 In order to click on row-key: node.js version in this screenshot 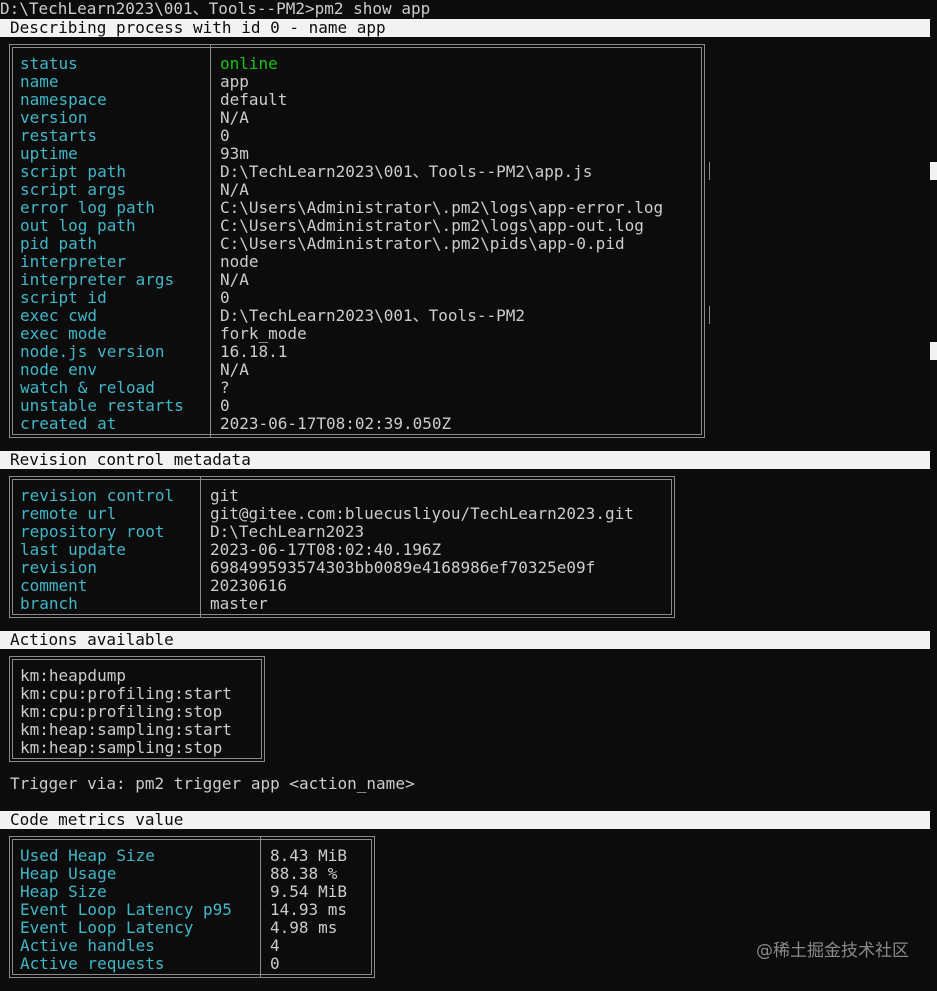, I will do `click(92, 351)`.